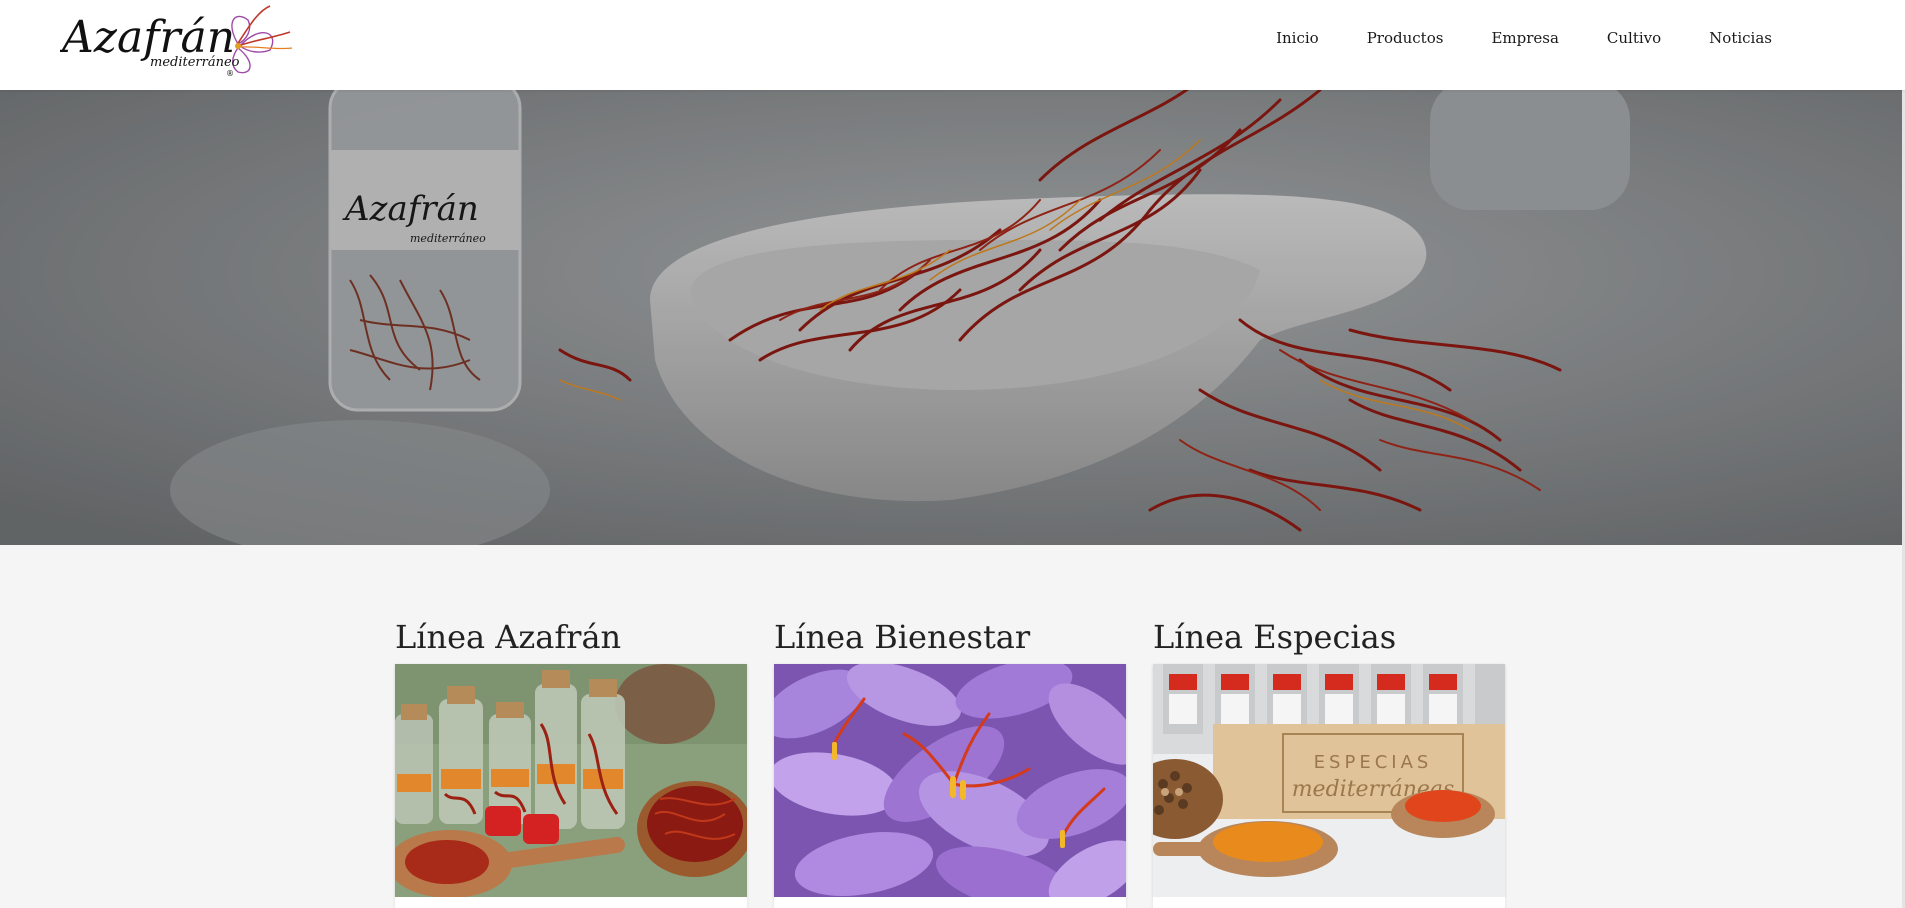 This screenshot has height=908, width=1905. I want to click on spice-jars-photo-icon: ESPECIAS mediterráneas, so click(1329, 780).